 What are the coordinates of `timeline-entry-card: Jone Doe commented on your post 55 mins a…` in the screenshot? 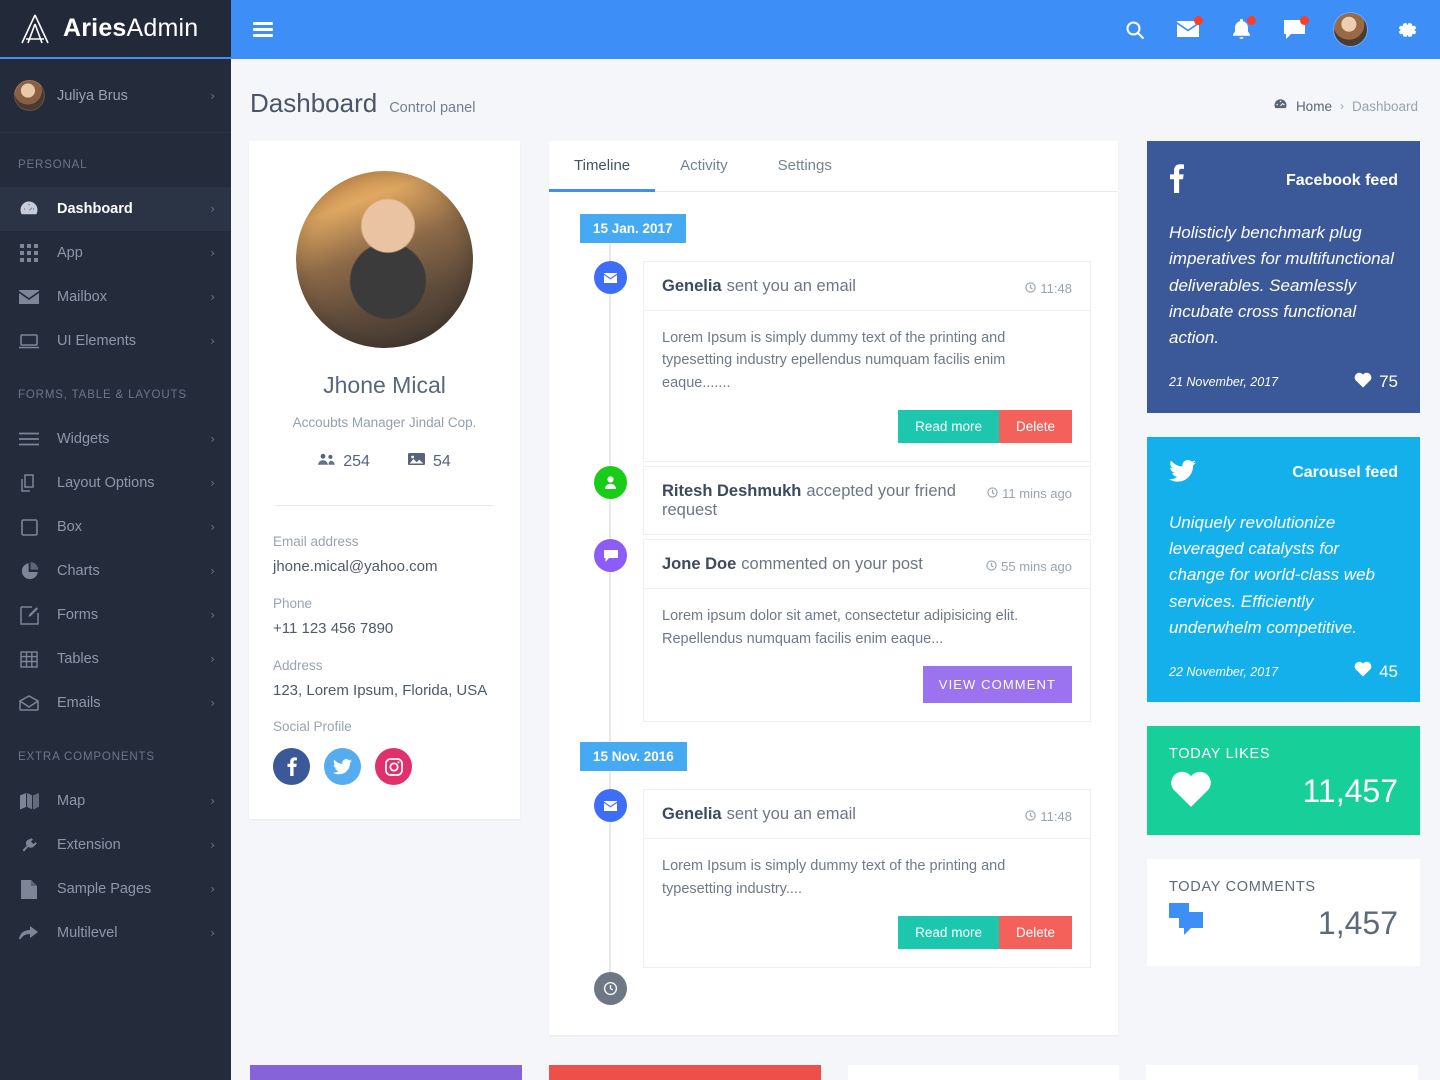 It's located at (867, 631).